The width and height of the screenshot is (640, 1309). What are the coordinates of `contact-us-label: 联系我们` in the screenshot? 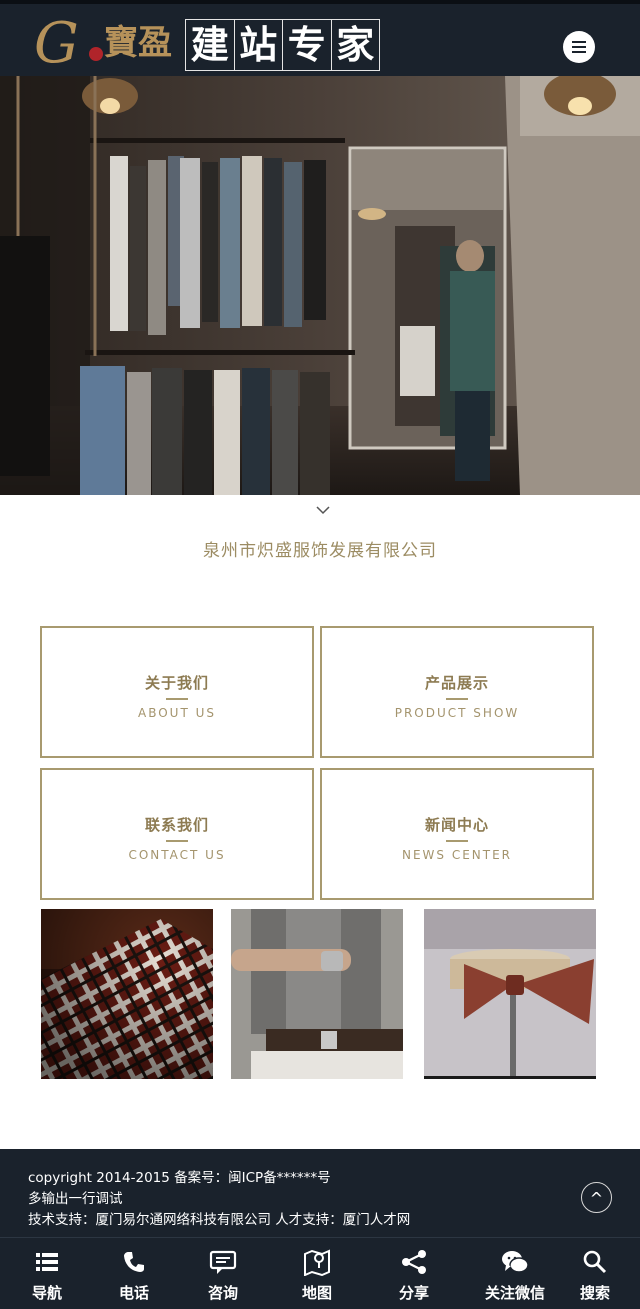 It's located at (176, 825).